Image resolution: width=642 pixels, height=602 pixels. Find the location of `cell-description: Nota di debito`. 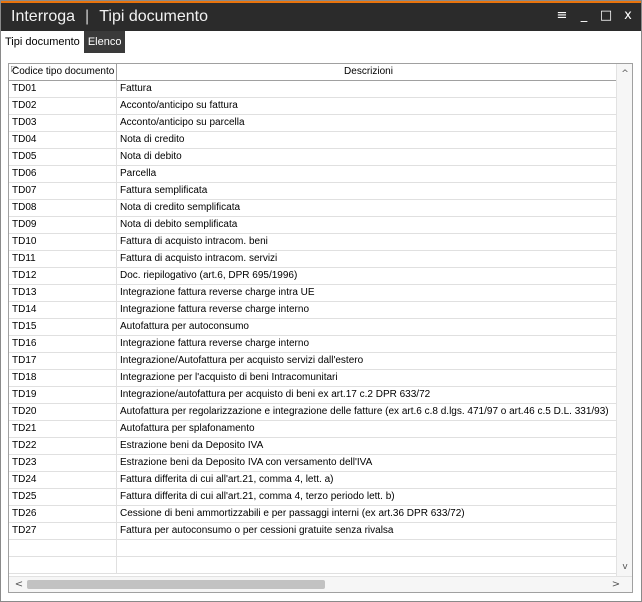

cell-description: Nota di debito is located at coordinates (151, 156).